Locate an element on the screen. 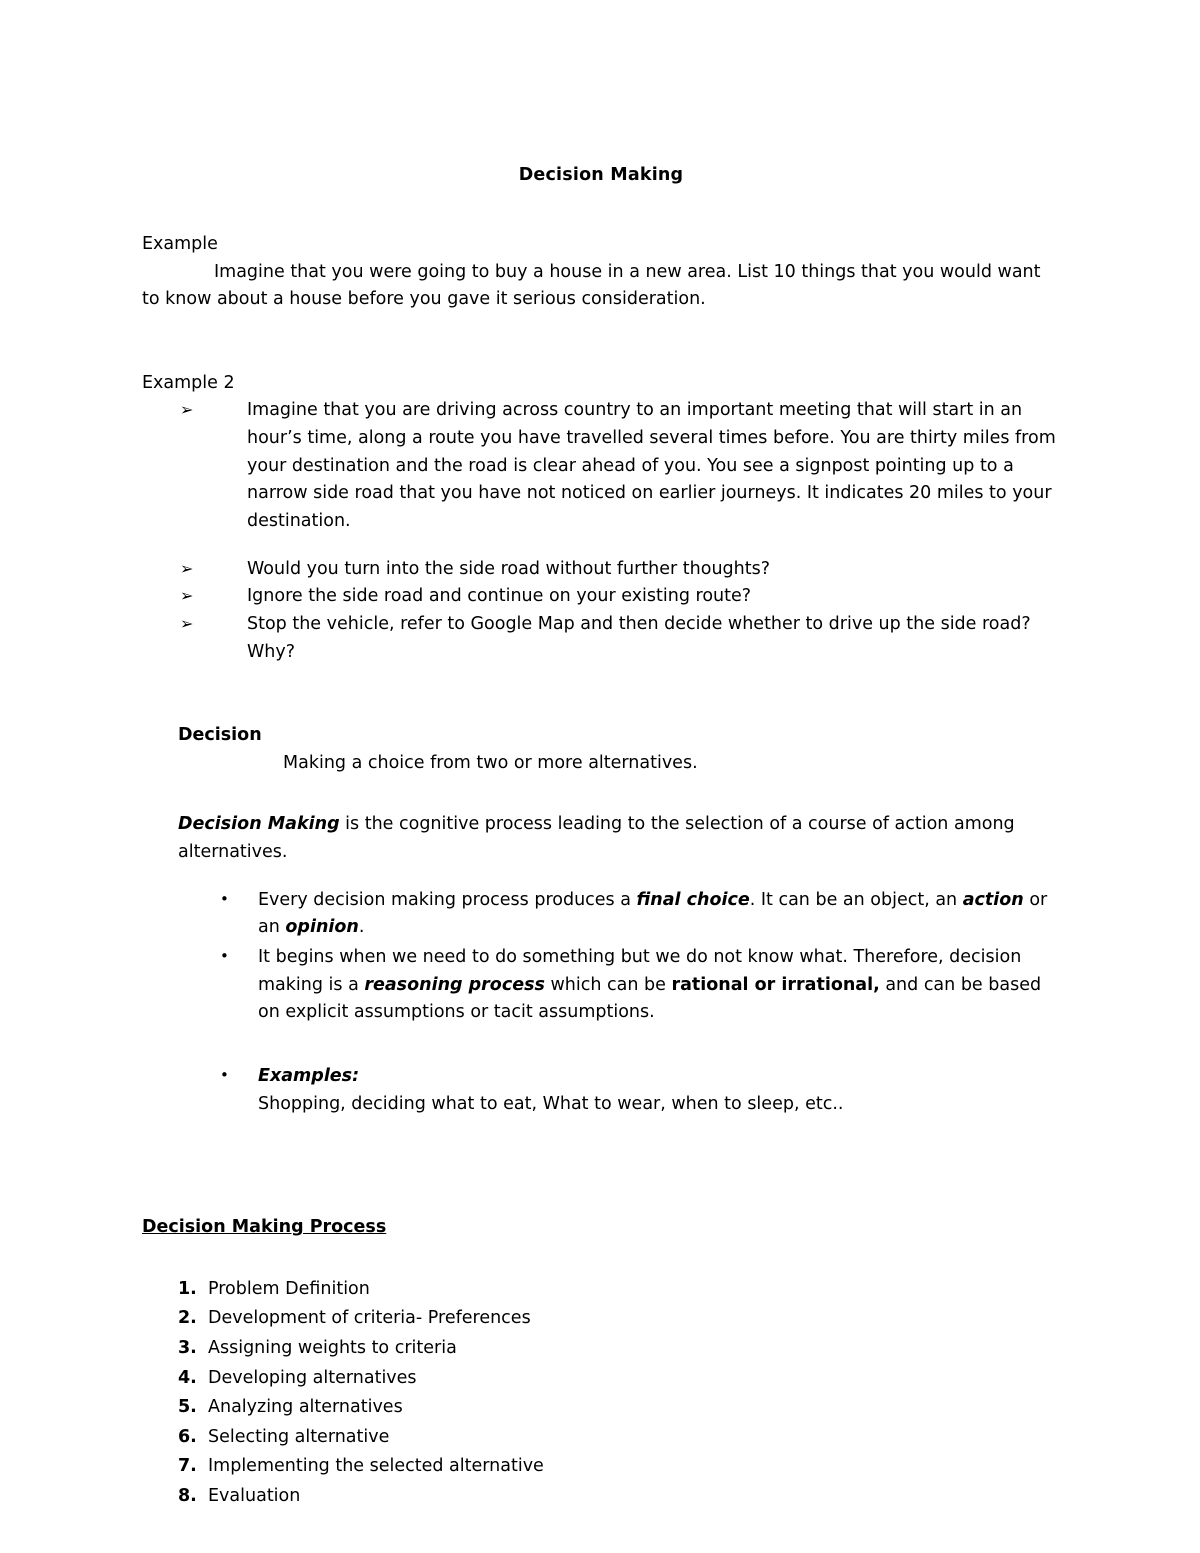 This screenshot has height=1553, width=1200. step-label: Analyzing alternatives is located at coordinates (305, 1407).